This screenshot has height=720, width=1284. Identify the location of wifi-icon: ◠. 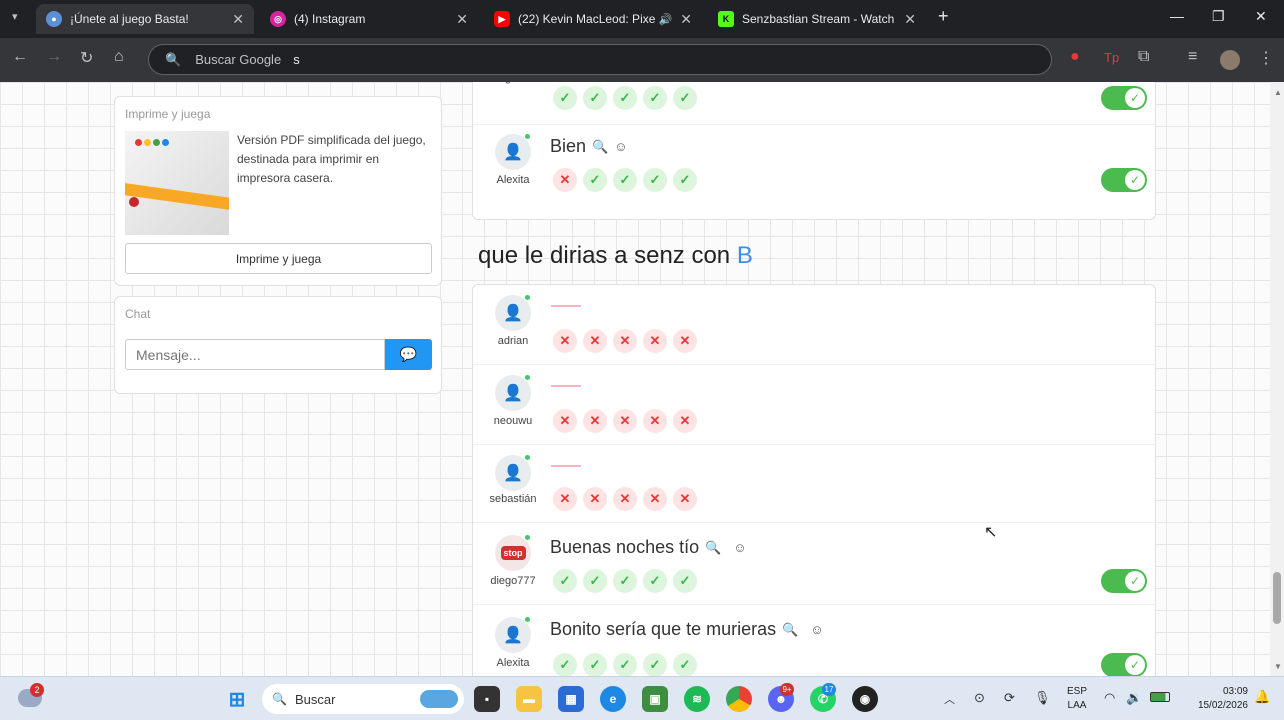
(1109, 698).